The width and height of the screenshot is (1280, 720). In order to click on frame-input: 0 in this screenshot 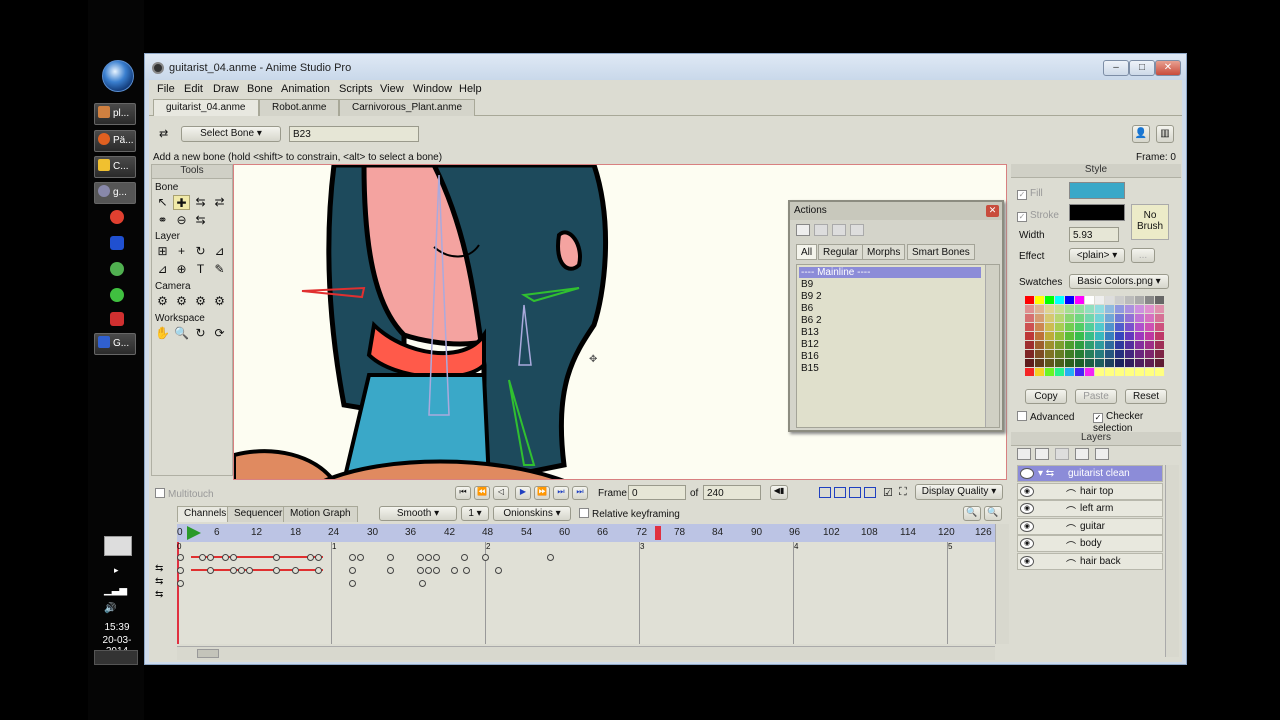, I will do `click(657, 492)`.